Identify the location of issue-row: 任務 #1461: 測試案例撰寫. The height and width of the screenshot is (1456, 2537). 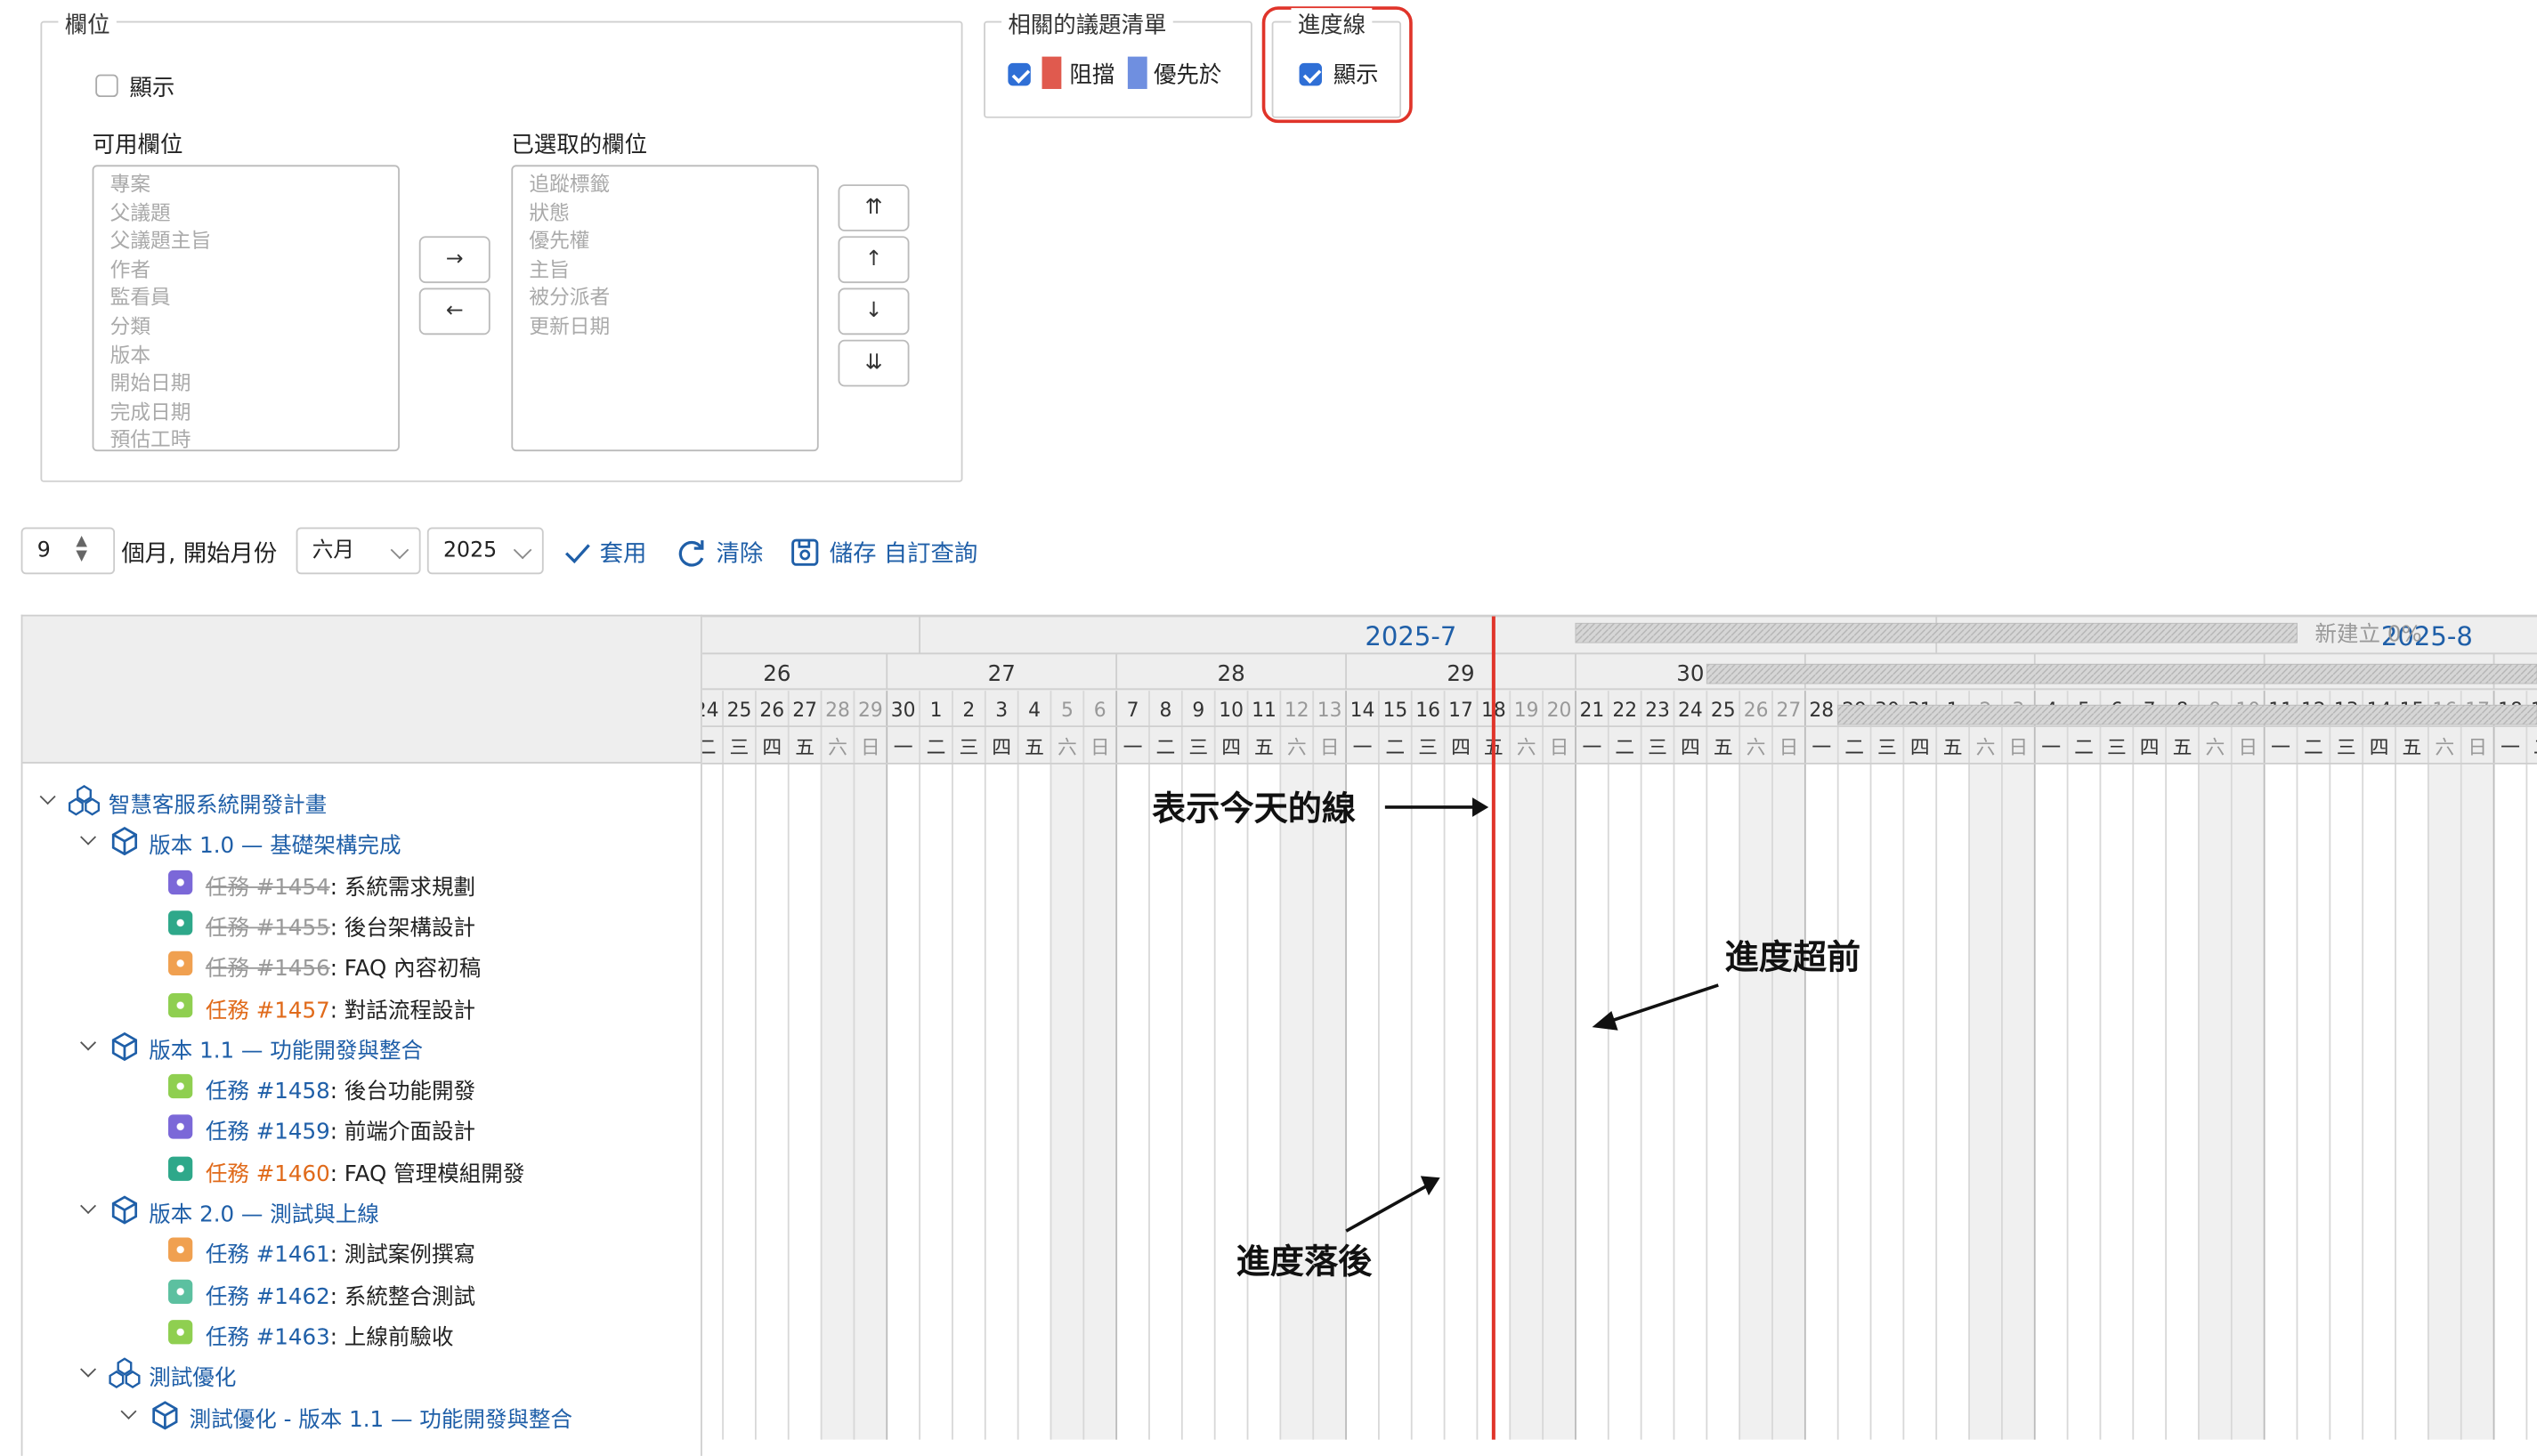
(362, 1251).